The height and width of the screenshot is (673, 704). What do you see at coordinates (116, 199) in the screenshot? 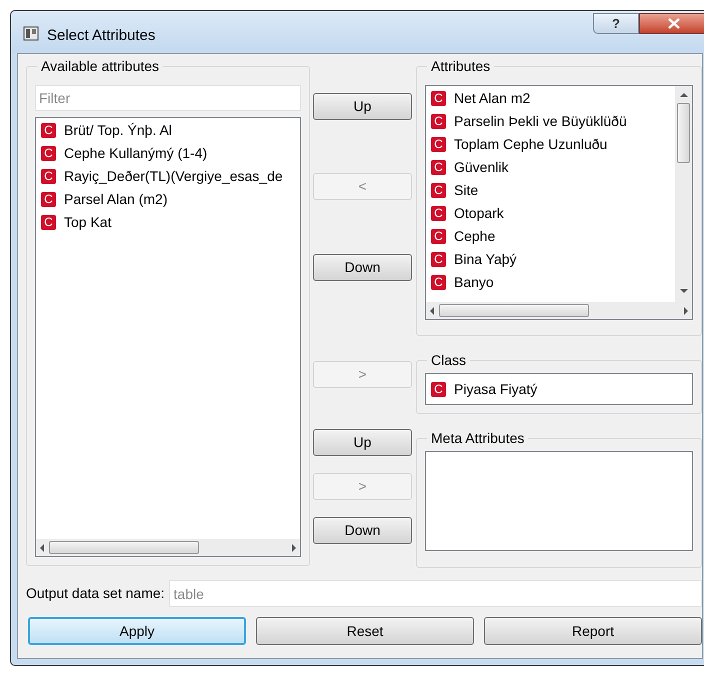
I see `attribute-label: Parsel Alan (m2)` at bounding box center [116, 199].